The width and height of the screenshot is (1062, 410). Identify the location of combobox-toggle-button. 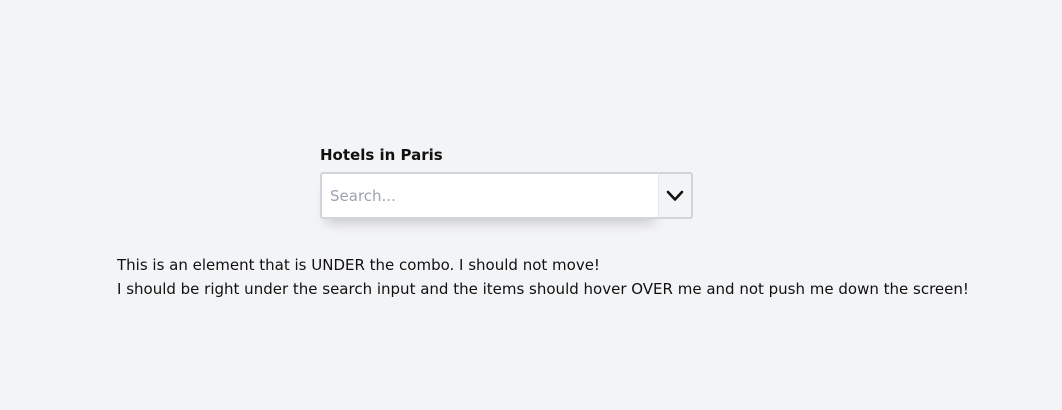
(675, 195).